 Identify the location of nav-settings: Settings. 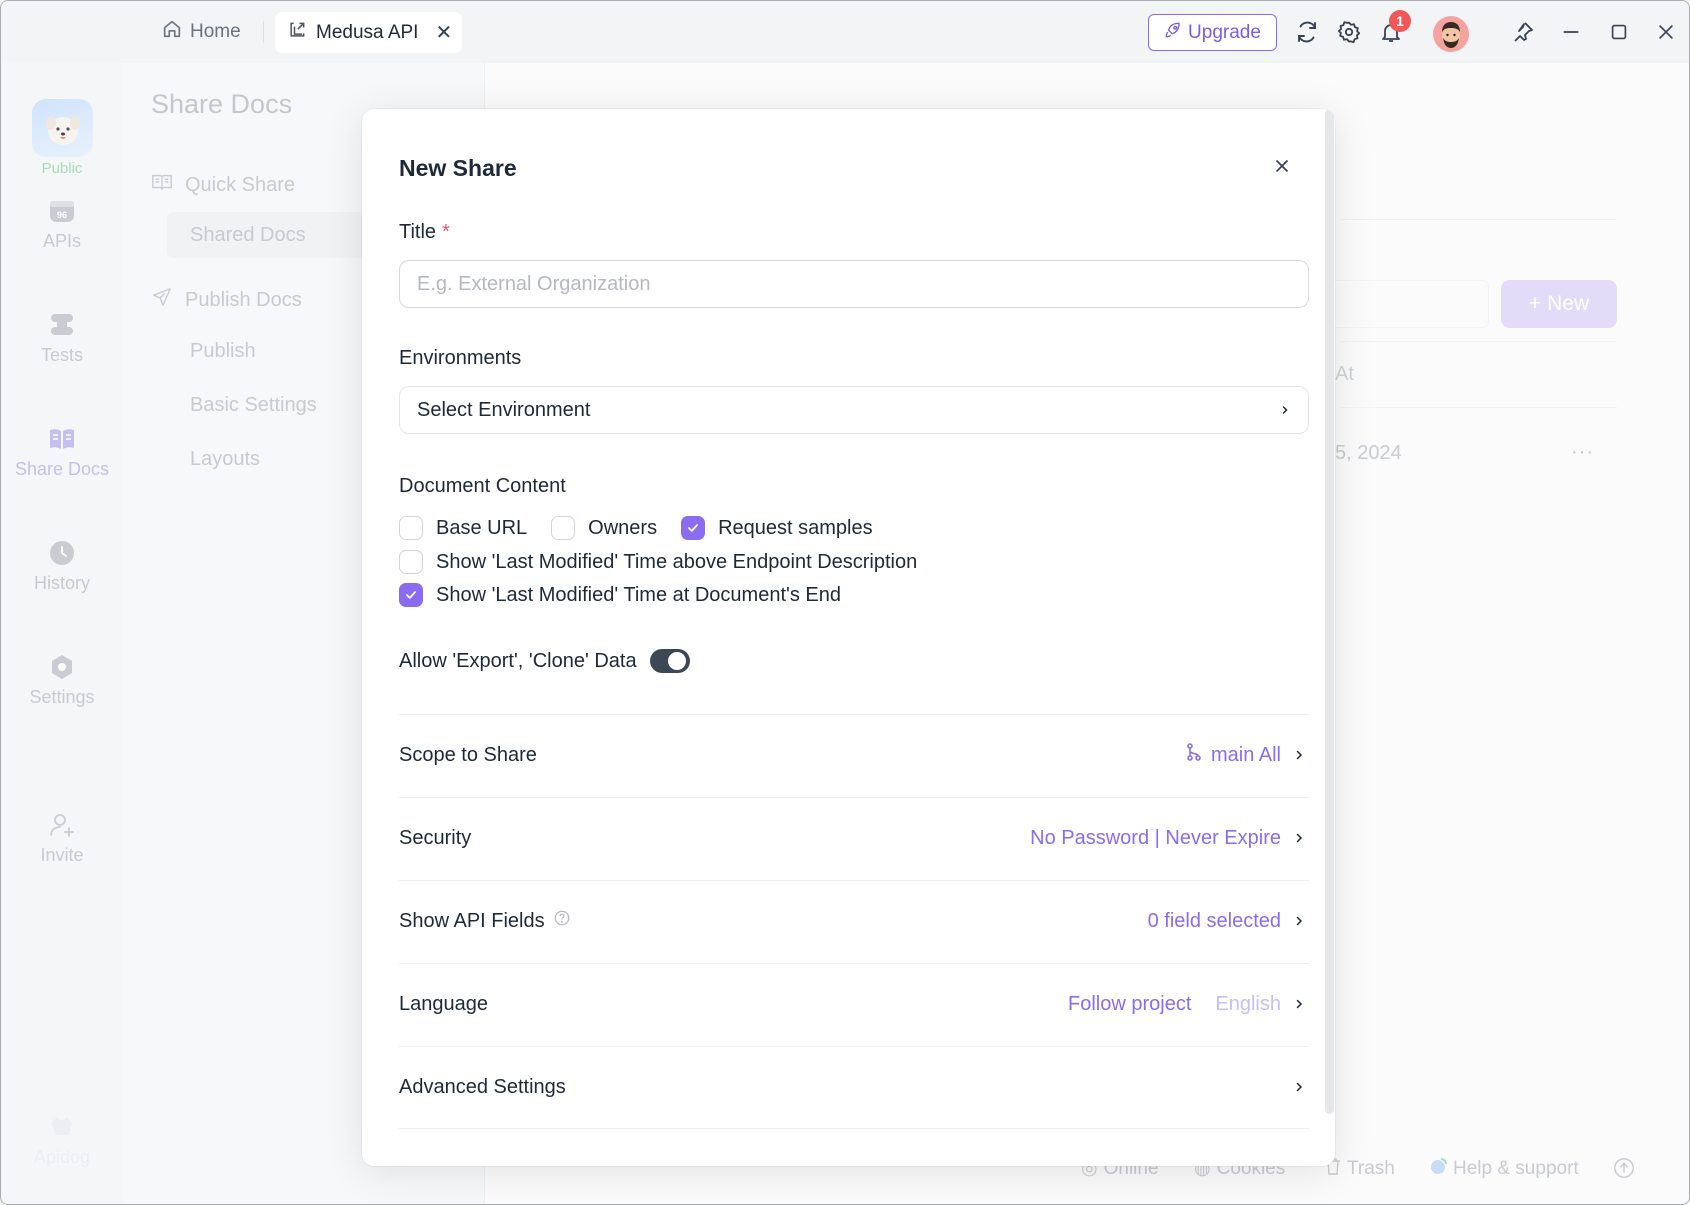
(62, 680).